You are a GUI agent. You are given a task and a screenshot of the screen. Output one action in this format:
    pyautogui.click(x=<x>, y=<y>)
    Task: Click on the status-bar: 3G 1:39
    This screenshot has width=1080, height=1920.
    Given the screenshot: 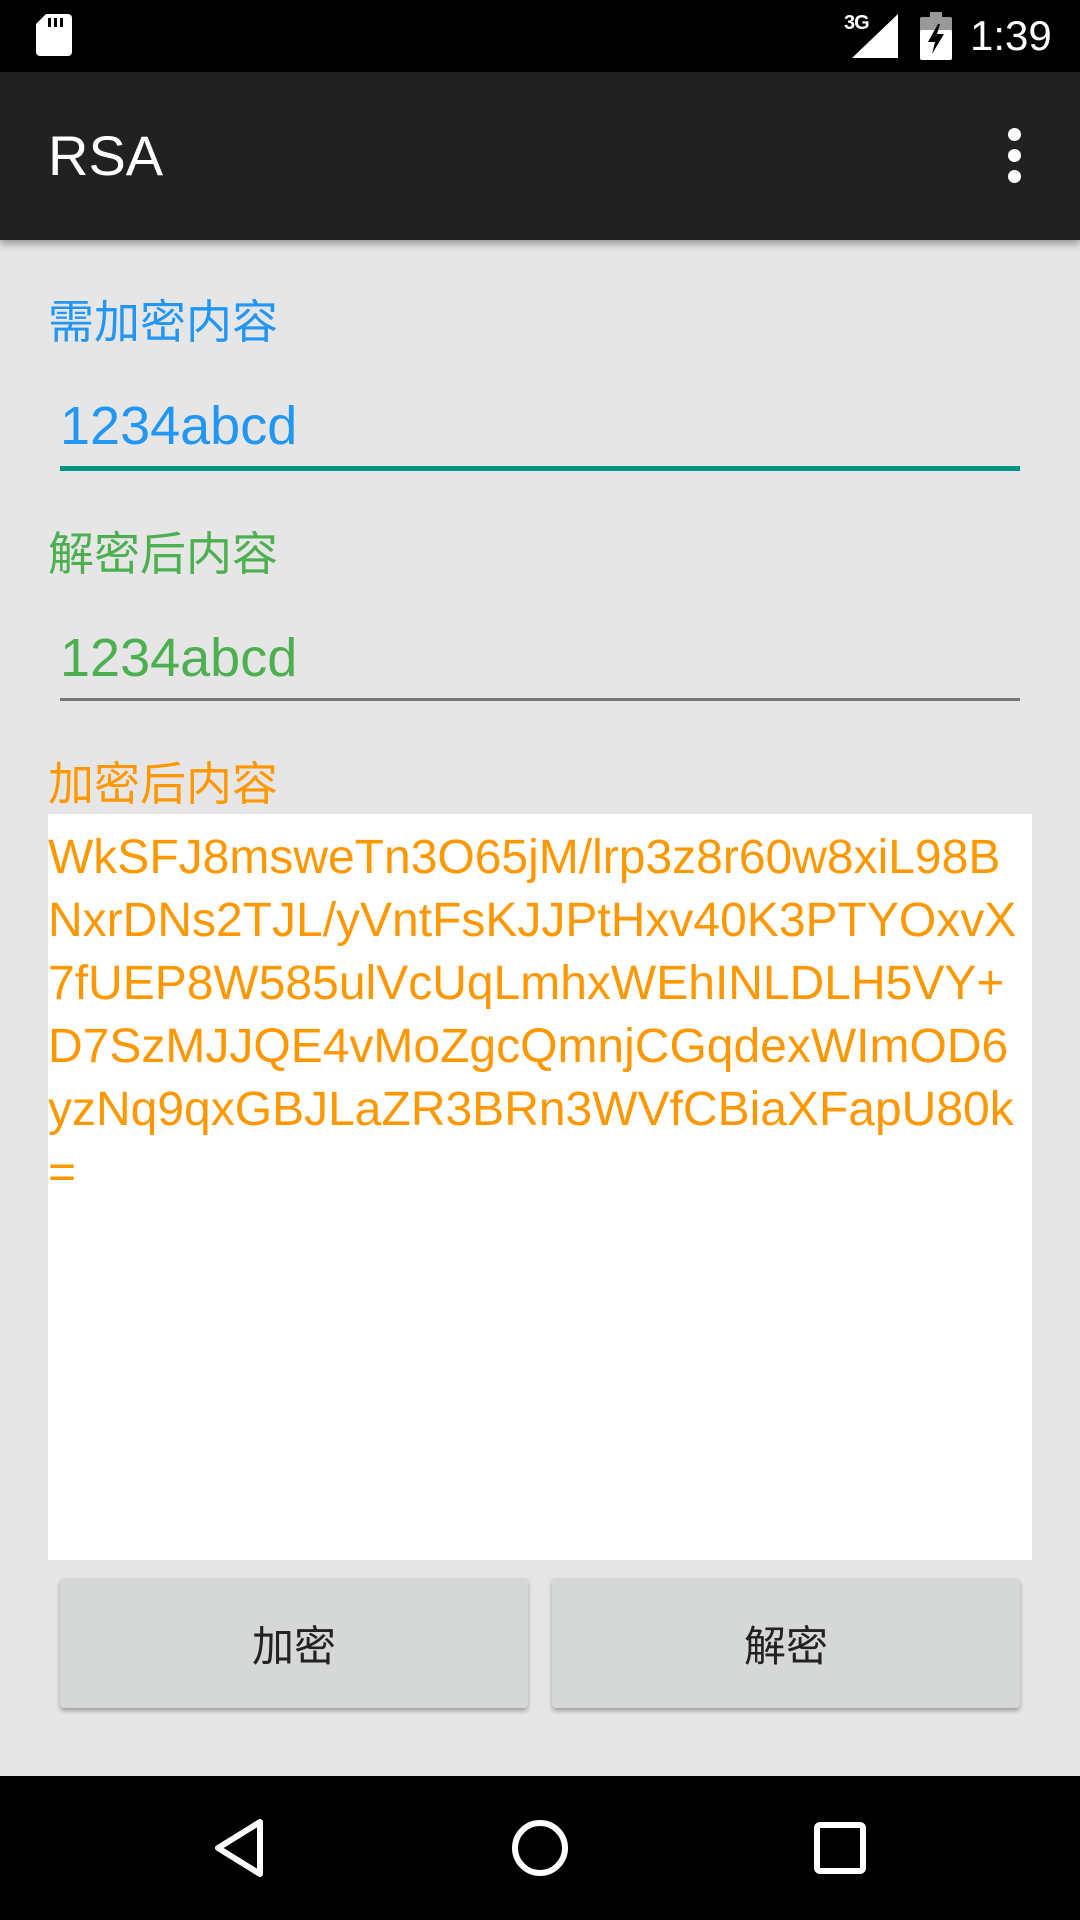 What is the action you would take?
    pyautogui.click(x=540, y=36)
    